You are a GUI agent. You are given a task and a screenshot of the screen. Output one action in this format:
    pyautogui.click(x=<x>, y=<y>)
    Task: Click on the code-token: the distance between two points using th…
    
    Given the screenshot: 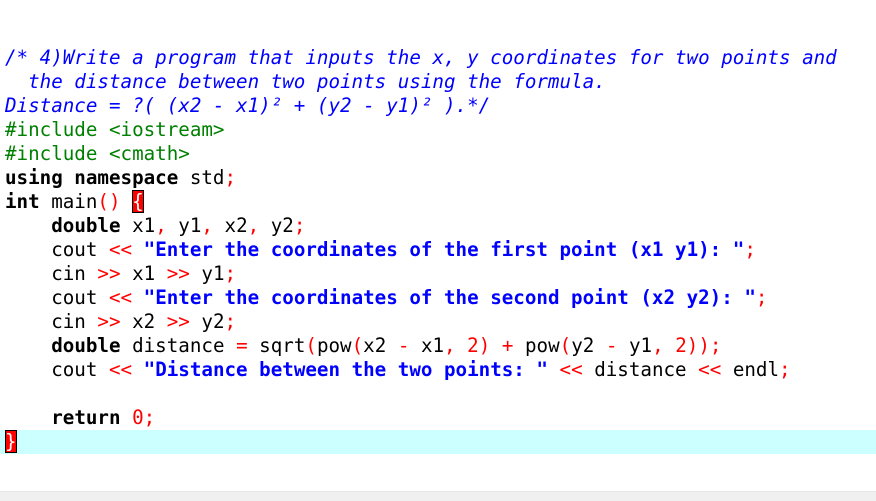 What is the action you would take?
    pyautogui.click(x=305, y=81)
    